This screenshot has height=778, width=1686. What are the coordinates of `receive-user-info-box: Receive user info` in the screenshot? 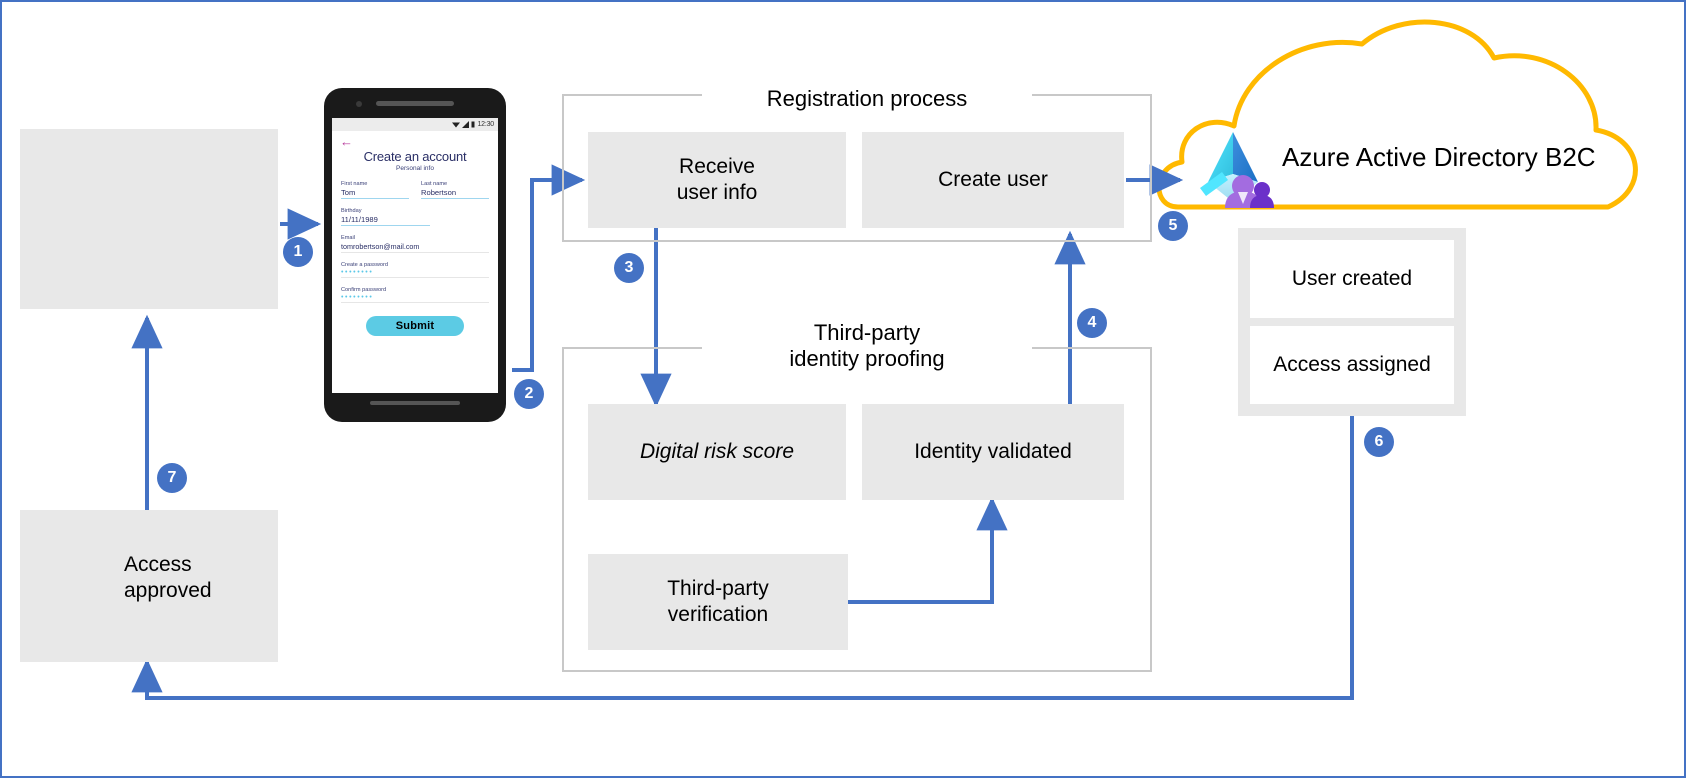 It's located at (717, 180).